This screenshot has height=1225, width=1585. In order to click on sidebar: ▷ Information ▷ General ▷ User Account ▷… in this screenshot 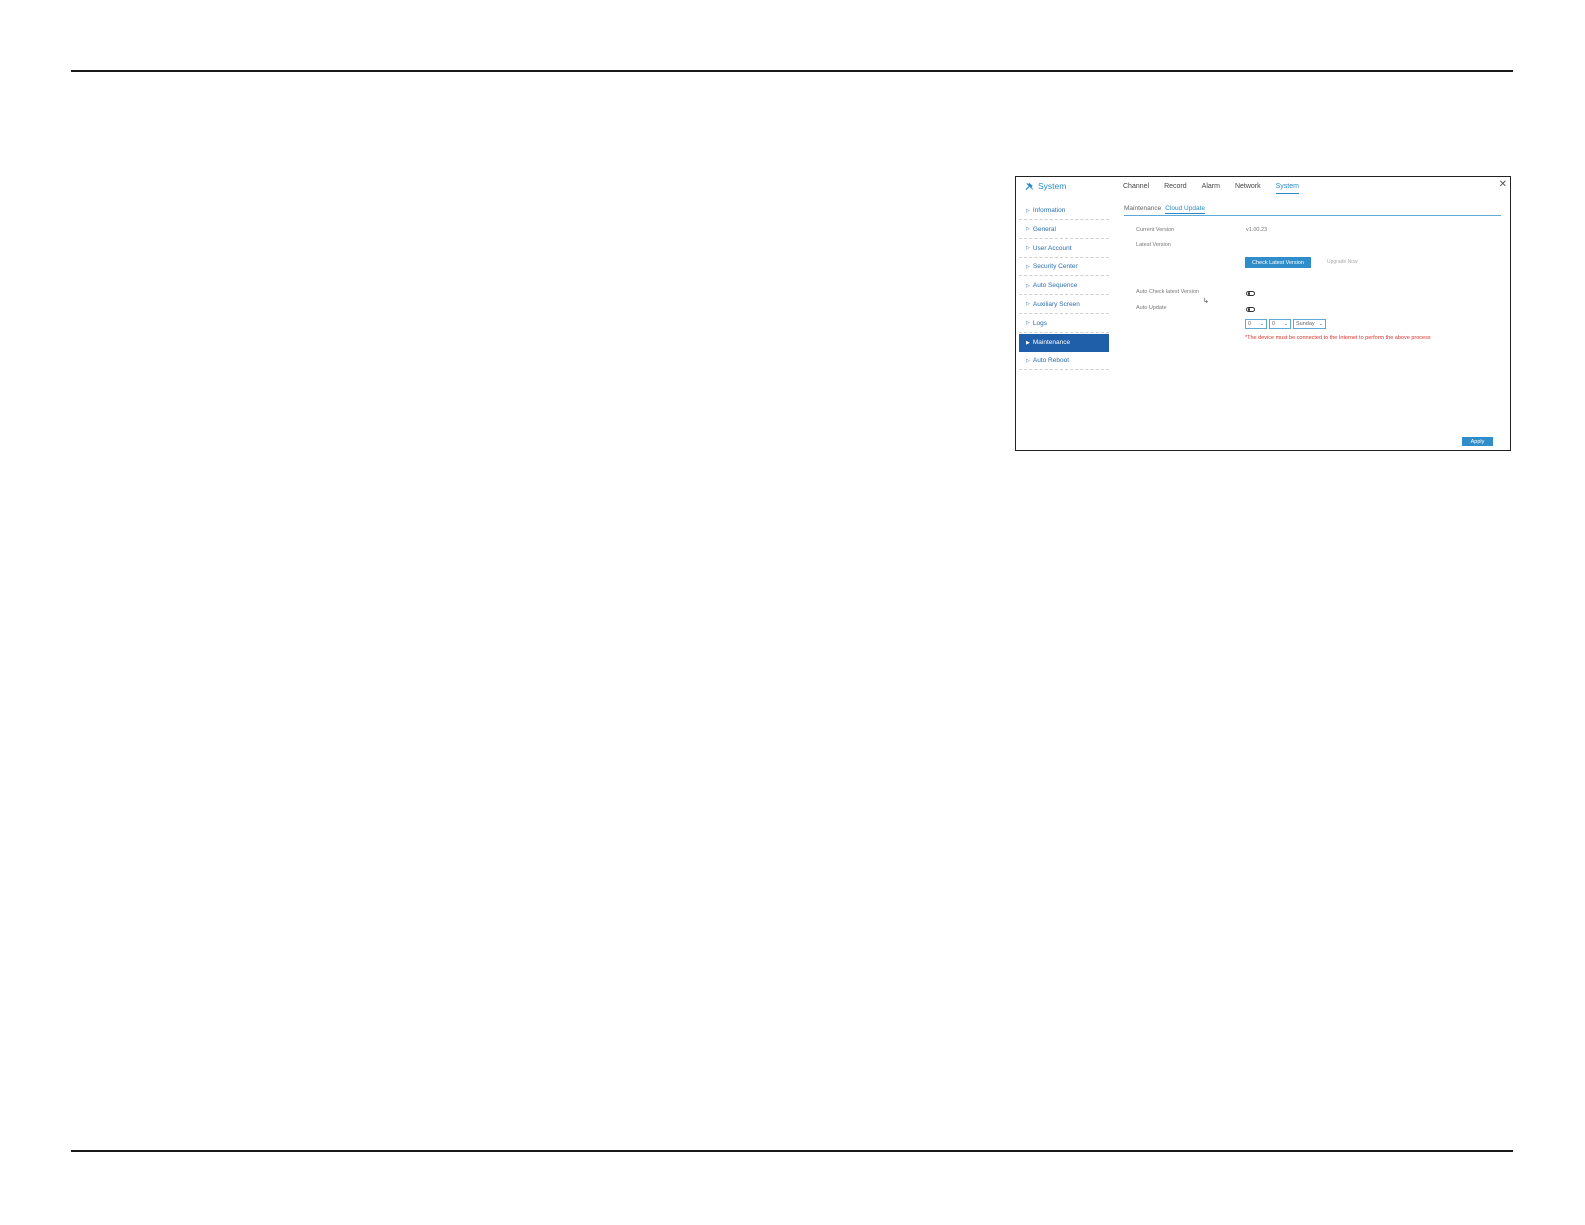, I will do `click(1064, 286)`.